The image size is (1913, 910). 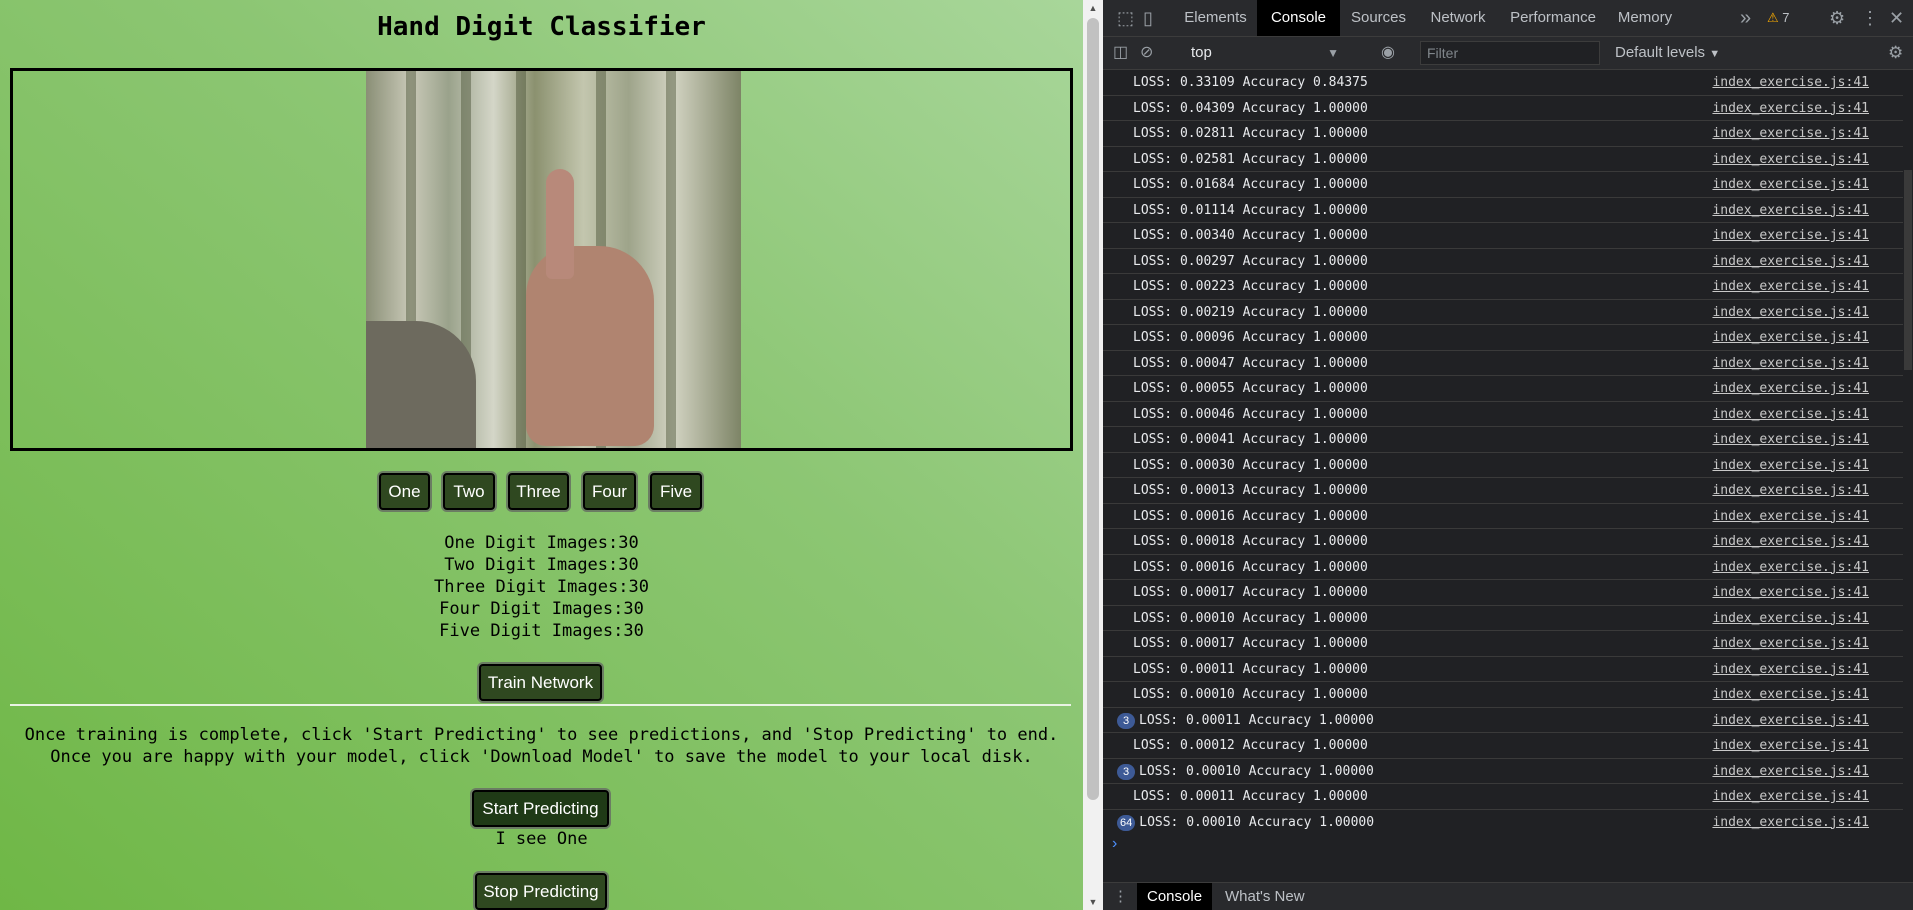 I want to click on console-message-text: LOSS: 0.00010 Accuracy 1.00000, so click(x=1256, y=771).